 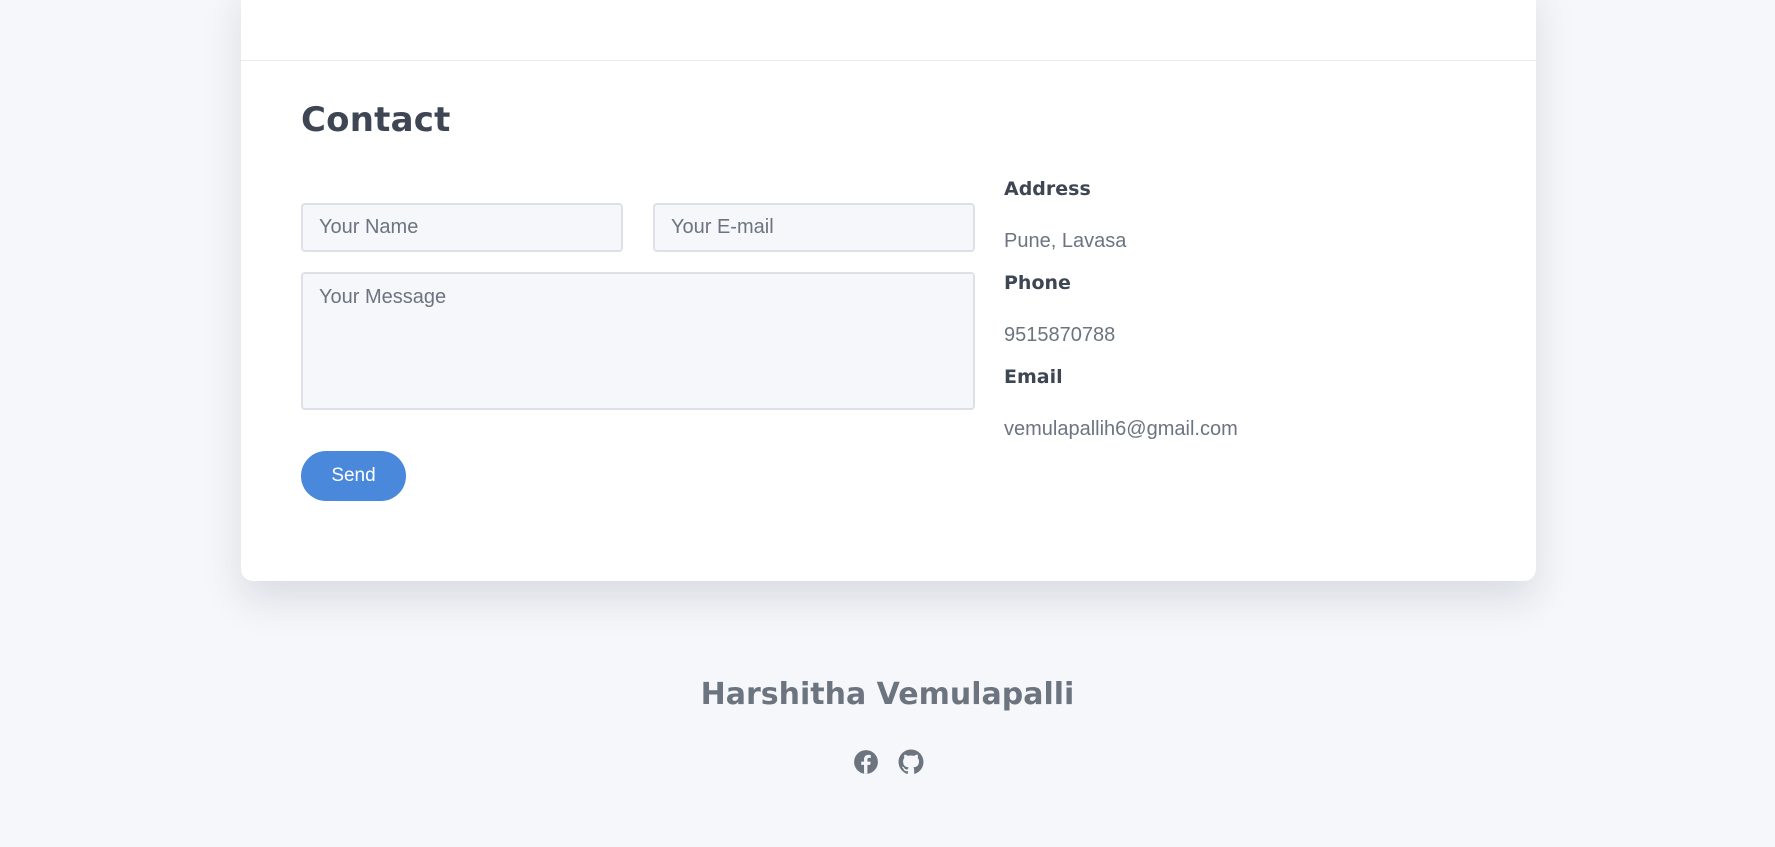 I want to click on section-divider, so click(x=888, y=60).